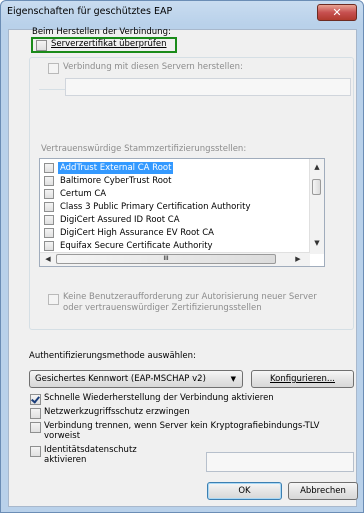 This screenshot has width=364, height=513. What do you see at coordinates (323, 491) in the screenshot?
I see `cancel-button: Abbrechen` at bounding box center [323, 491].